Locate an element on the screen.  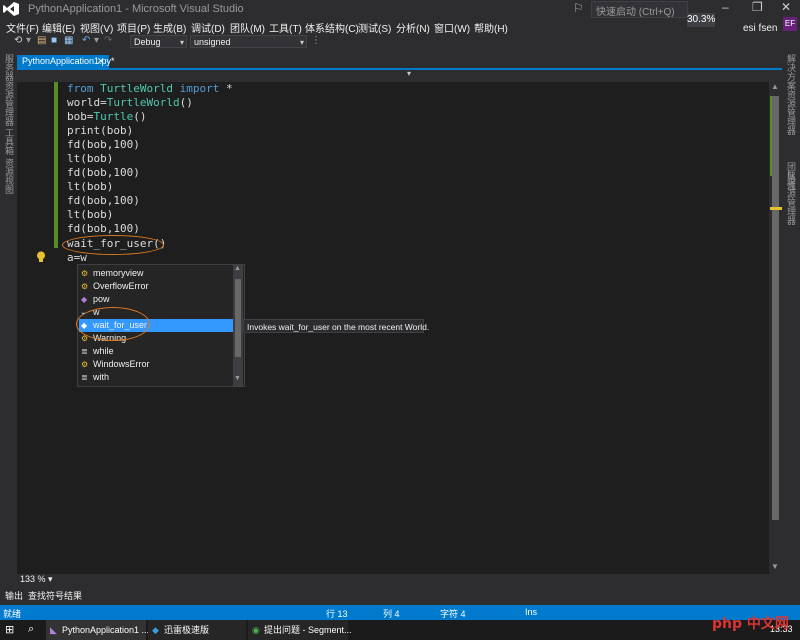
navigate-back-icon: ⟲ is located at coordinates (18, 40).